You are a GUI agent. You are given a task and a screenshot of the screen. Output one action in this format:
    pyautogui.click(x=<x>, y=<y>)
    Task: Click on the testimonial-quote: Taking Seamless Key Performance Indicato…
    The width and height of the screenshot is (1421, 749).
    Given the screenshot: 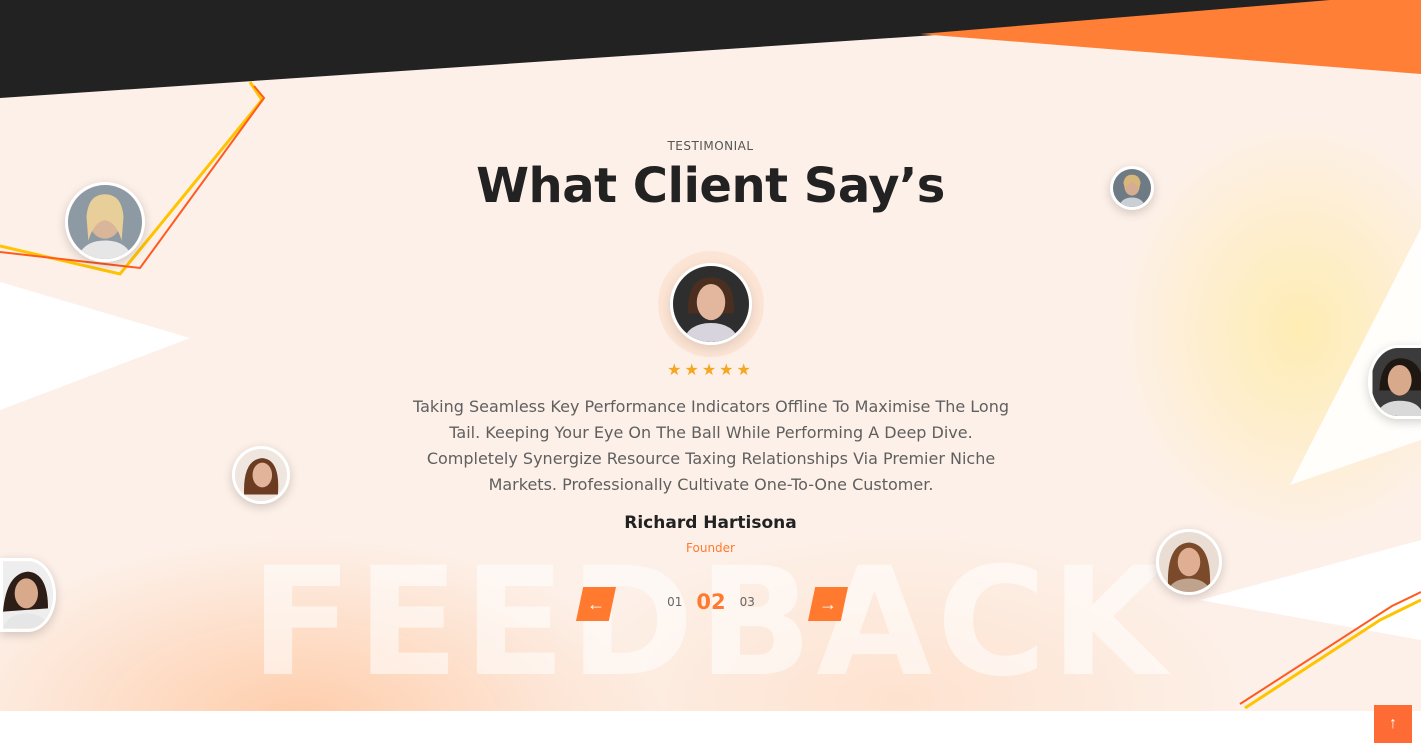 What is the action you would take?
    pyautogui.click(x=711, y=445)
    